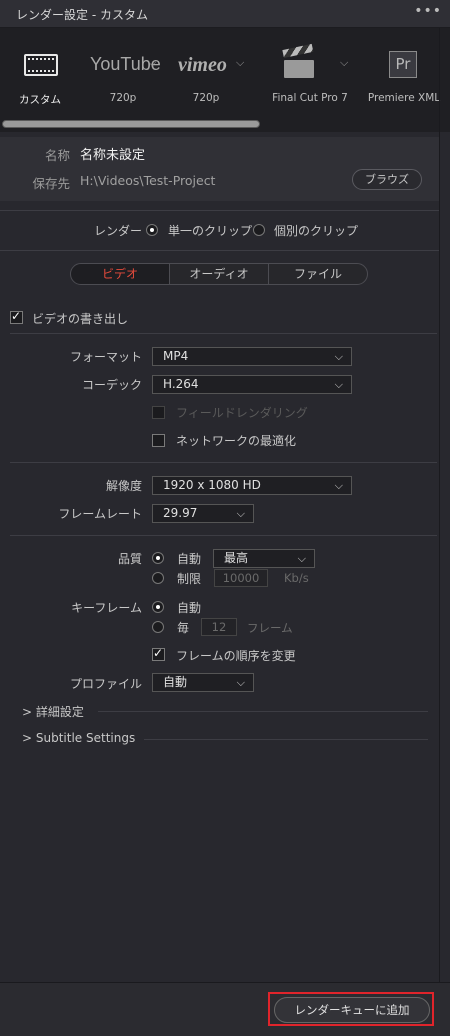  Describe the element at coordinates (41, 65) in the screenshot. I see `film-icon` at that location.